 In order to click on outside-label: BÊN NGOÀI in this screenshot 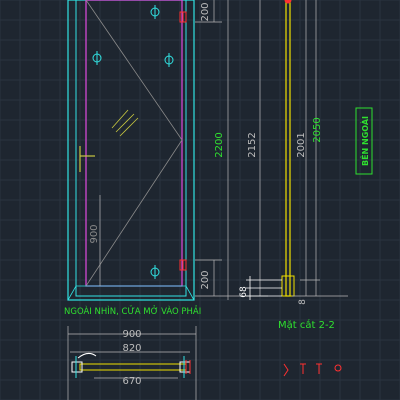, I will do `click(364, 141)`.